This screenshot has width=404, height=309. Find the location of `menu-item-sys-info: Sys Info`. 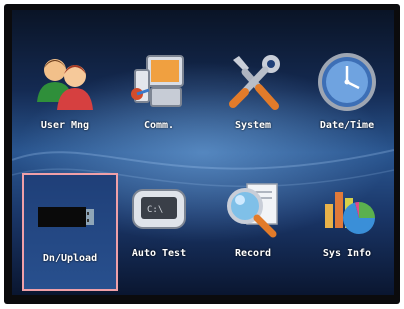

menu-item-sys-info: Sys Info is located at coordinates (347, 229).